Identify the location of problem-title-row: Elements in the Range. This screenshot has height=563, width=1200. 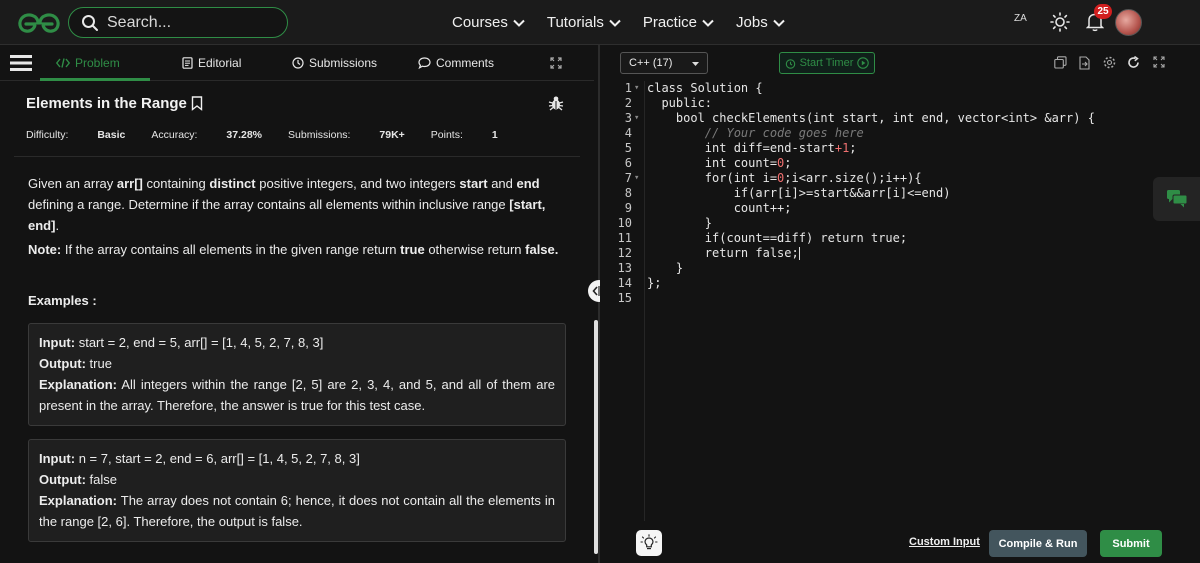
(114, 103).